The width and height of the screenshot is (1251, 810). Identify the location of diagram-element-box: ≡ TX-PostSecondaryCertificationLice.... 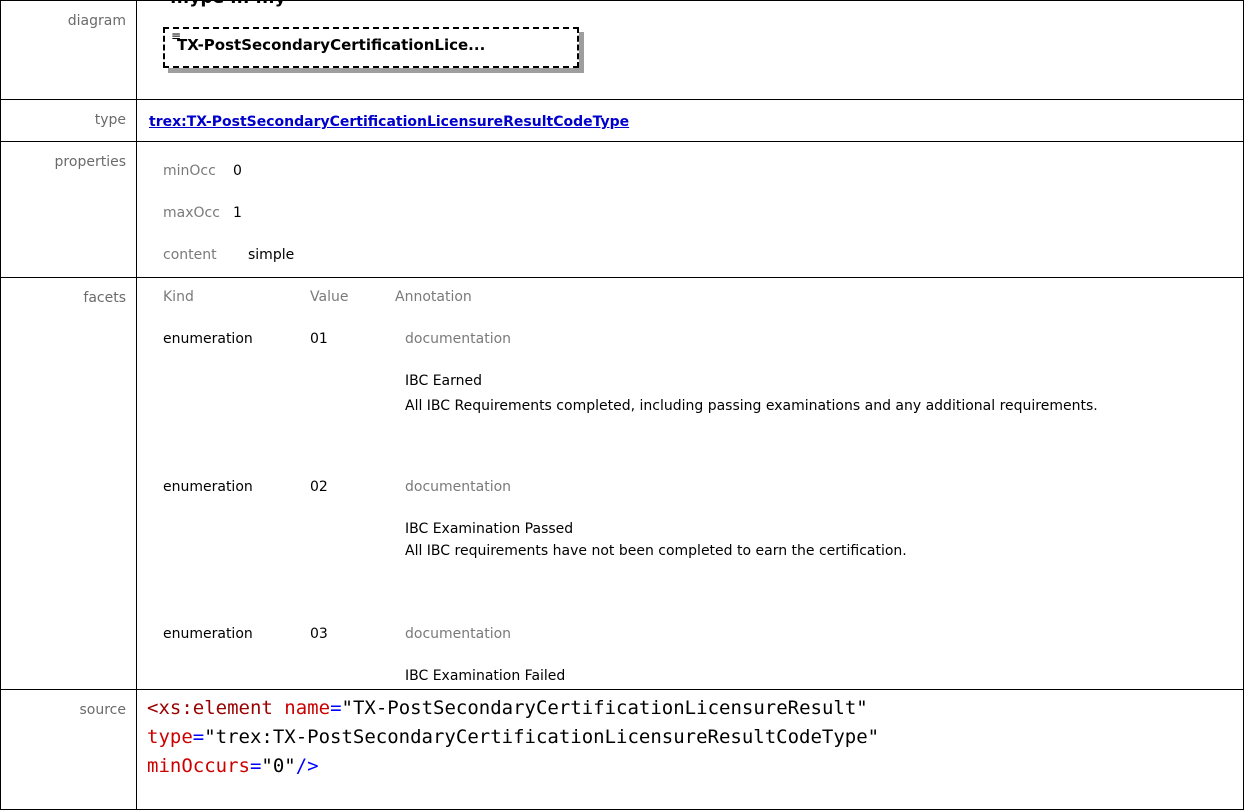
(371, 47).